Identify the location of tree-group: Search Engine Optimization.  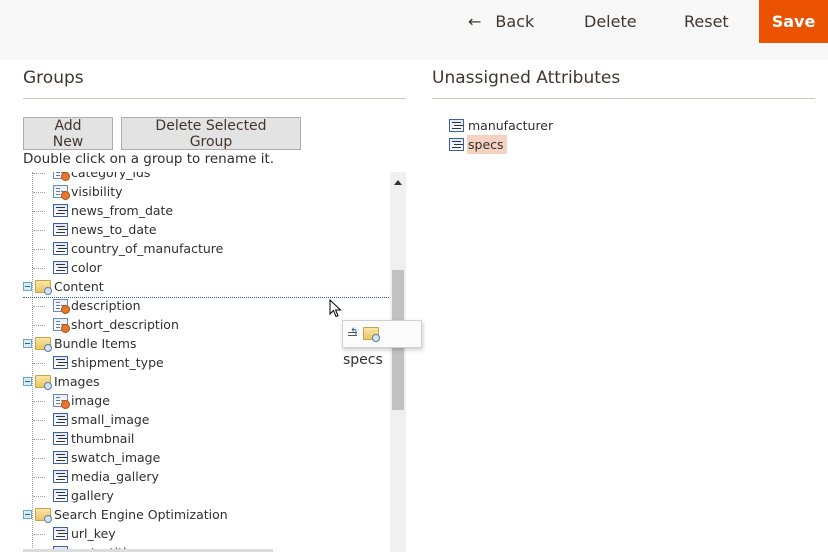
(125, 514).